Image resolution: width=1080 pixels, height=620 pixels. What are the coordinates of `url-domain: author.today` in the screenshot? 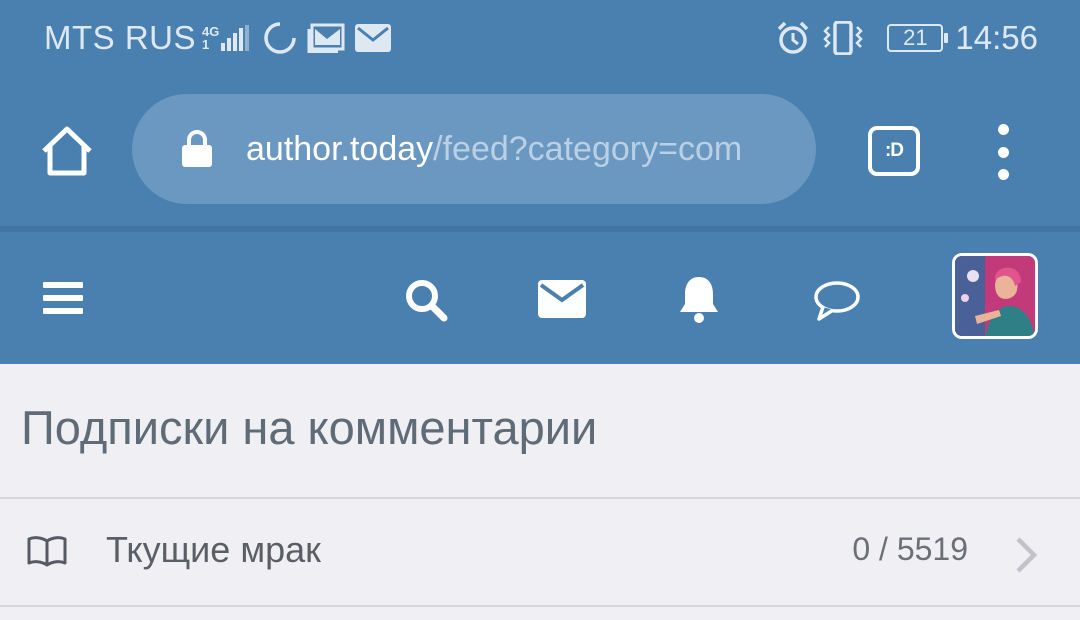 It's located at (340, 148).